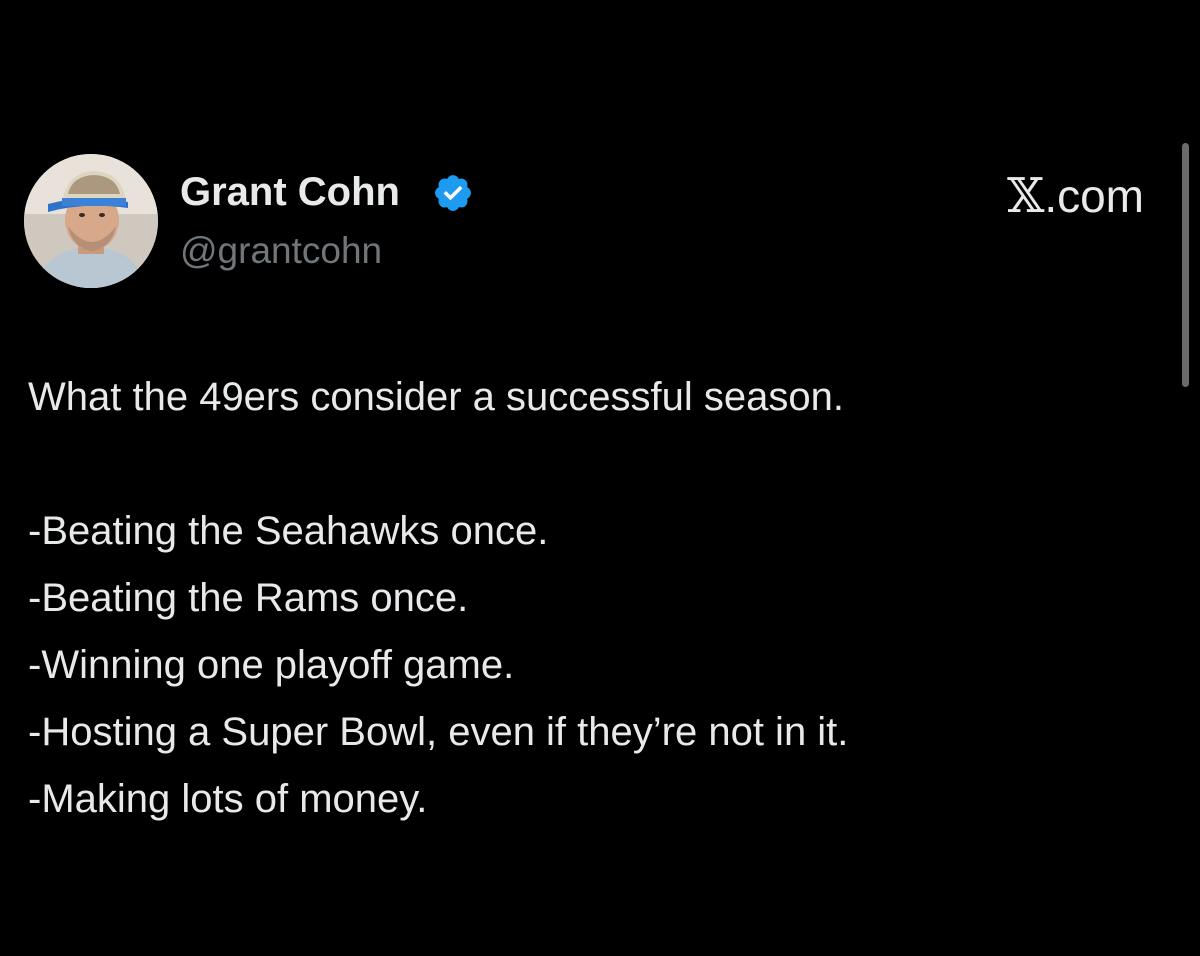 The width and height of the screenshot is (1200, 956). What do you see at coordinates (290, 192) in the screenshot?
I see `author-name: Grant Cohn` at bounding box center [290, 192].